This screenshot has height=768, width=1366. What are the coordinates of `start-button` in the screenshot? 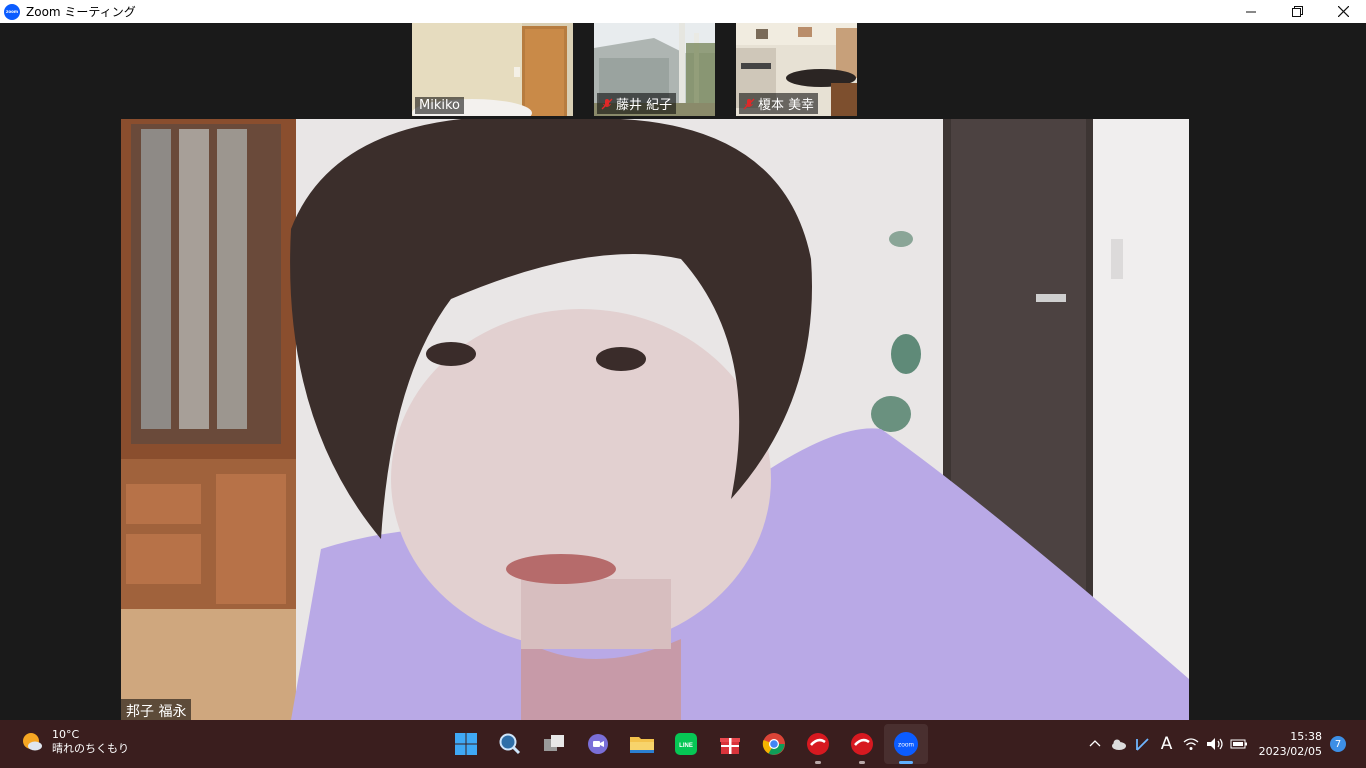 It's located at (466, 744).